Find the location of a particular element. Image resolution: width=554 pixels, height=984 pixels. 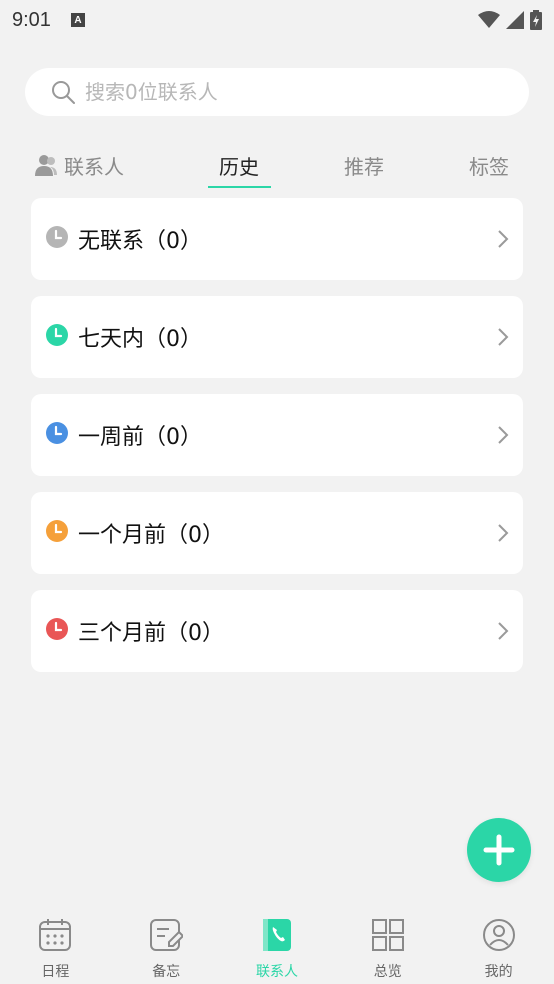

grid-icon is located at coordinates (387, 935).